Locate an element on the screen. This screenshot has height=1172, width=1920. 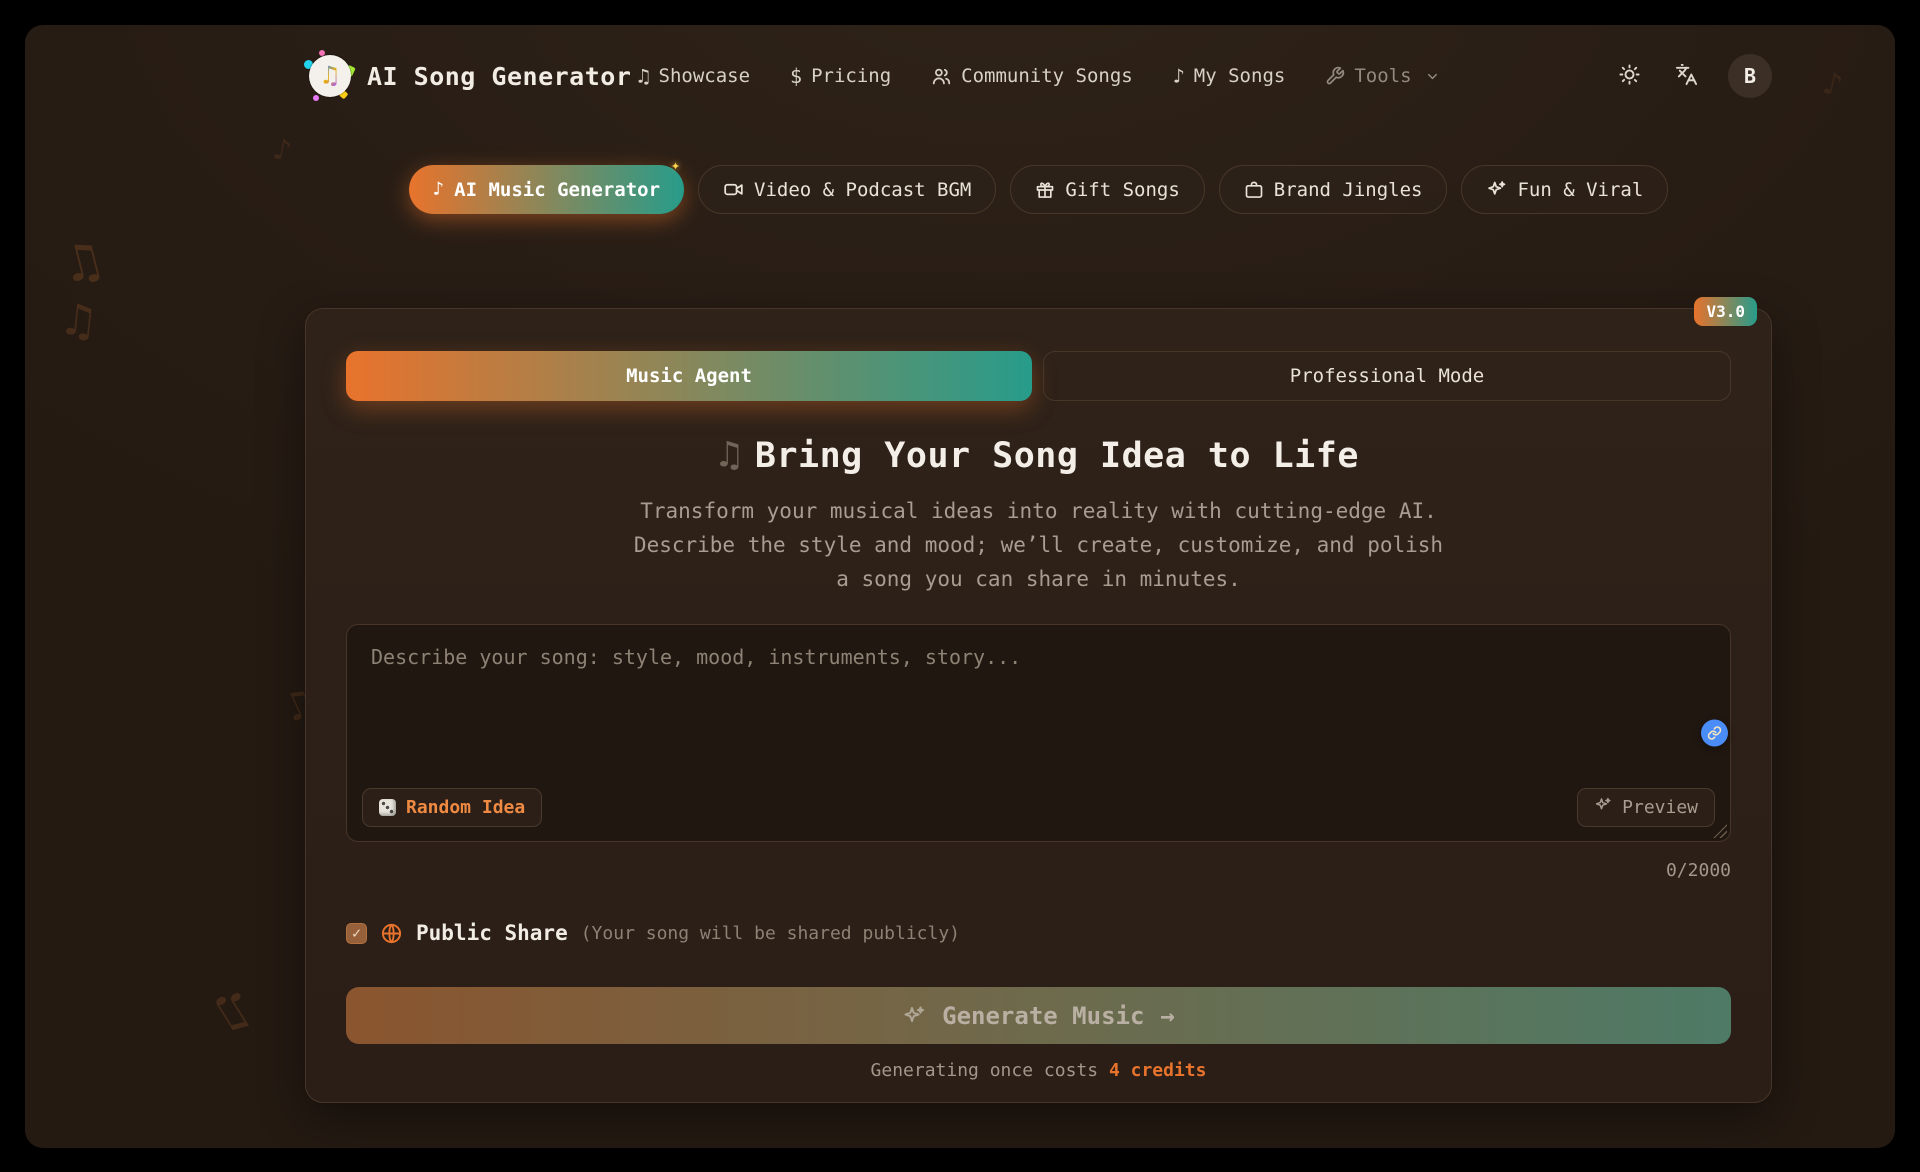
header-actions: B is located at coordinates (1693, 76).